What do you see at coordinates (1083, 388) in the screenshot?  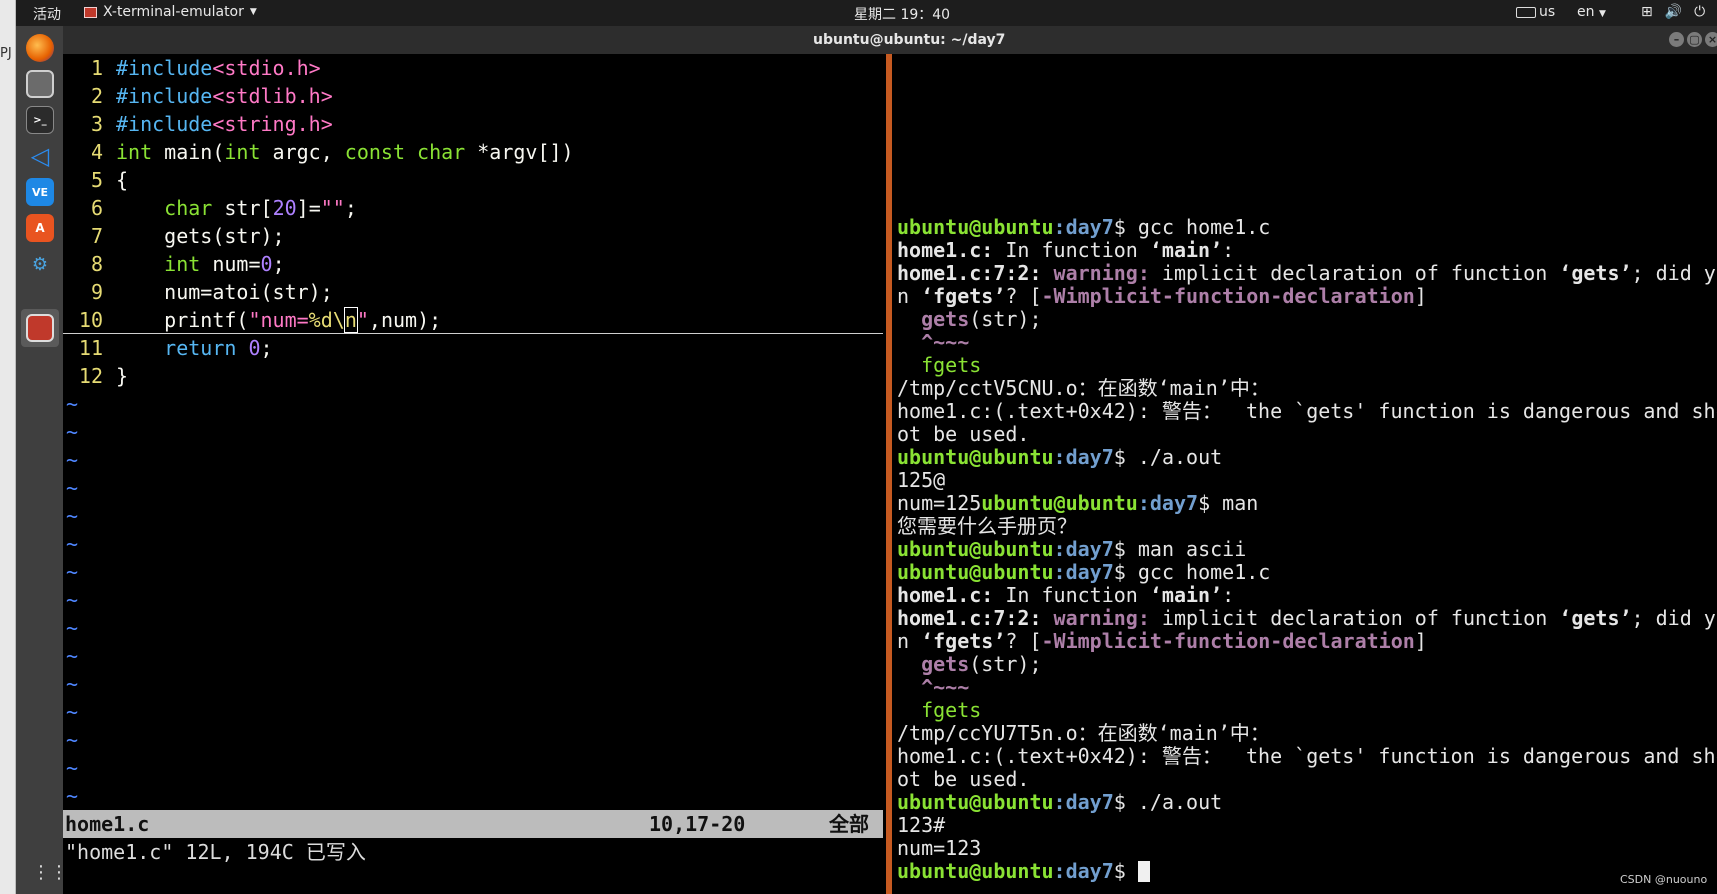 I see `shell-line: /tmp/cctV5CNU.o：在函数‘main’中：` at bounding box center [1083, 388].